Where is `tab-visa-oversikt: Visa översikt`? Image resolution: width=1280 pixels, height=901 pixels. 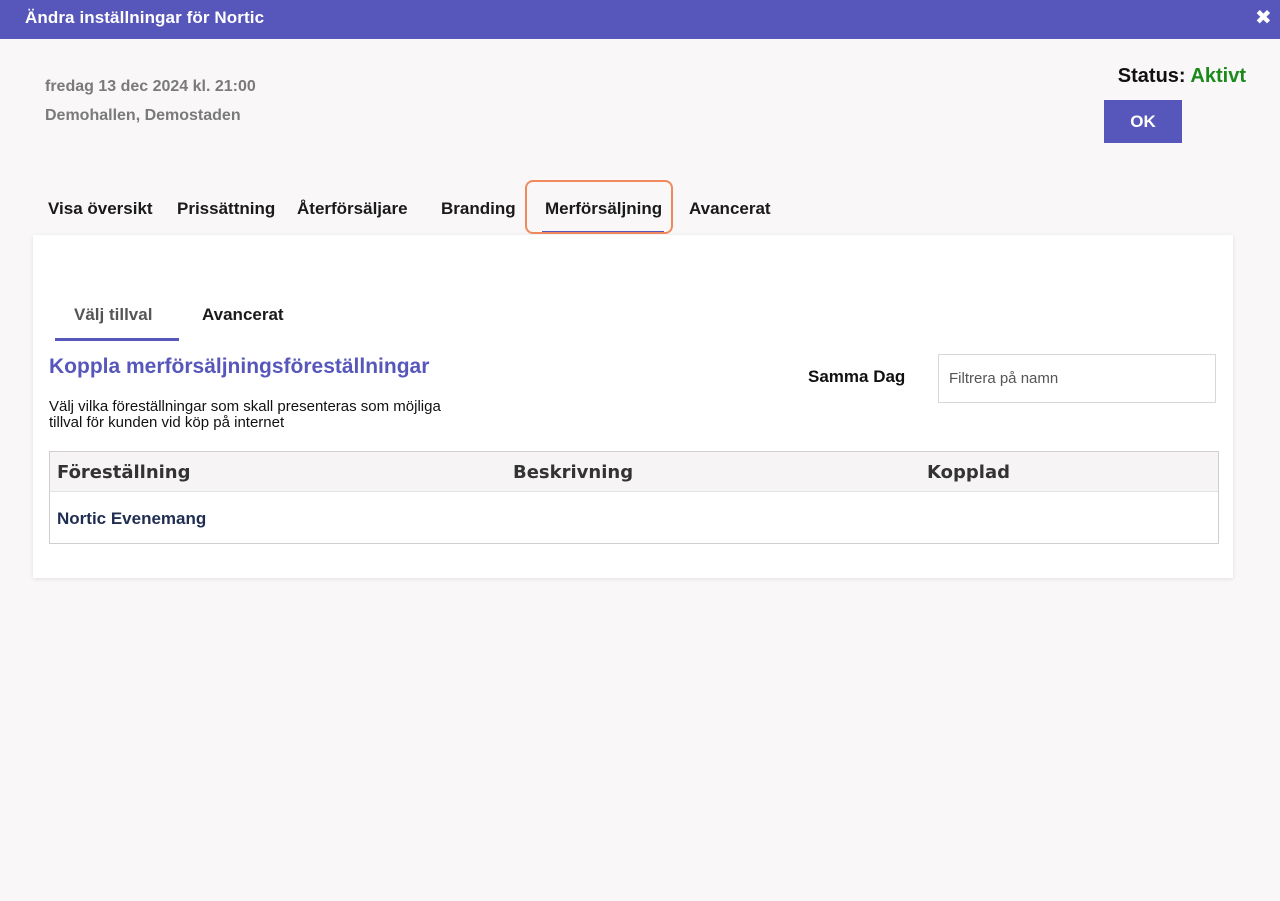 tab-visa-oversikt: Visa översikt is located at coordinates (100, 209).